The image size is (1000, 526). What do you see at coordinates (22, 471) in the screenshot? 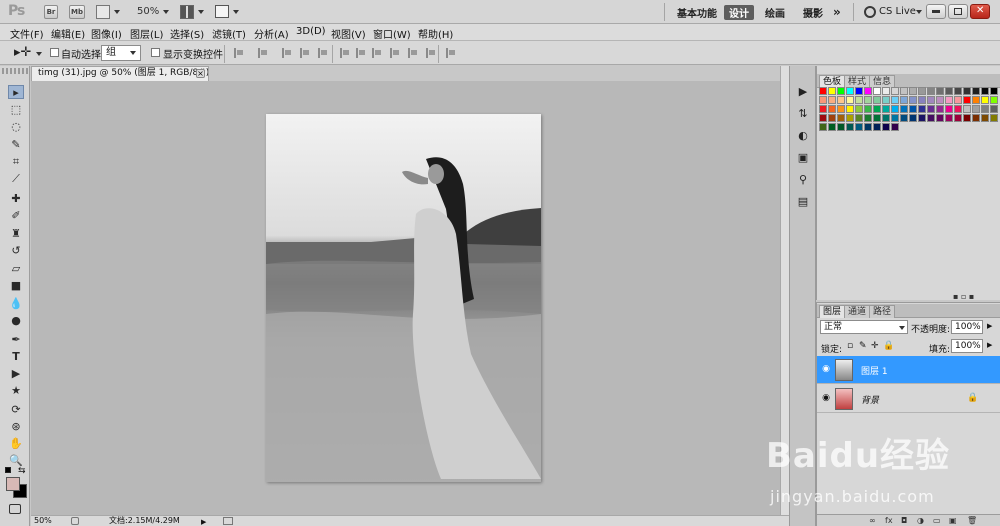
I see `swap-colors-icon: ⇆` at bounding box center [22, 471].